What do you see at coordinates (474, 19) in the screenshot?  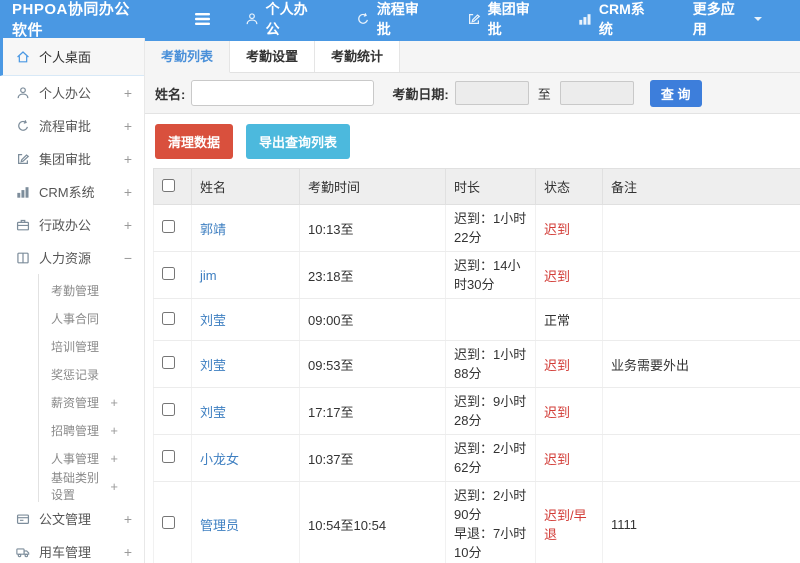 I see `edit-icon` at bounding box center [474, 19].